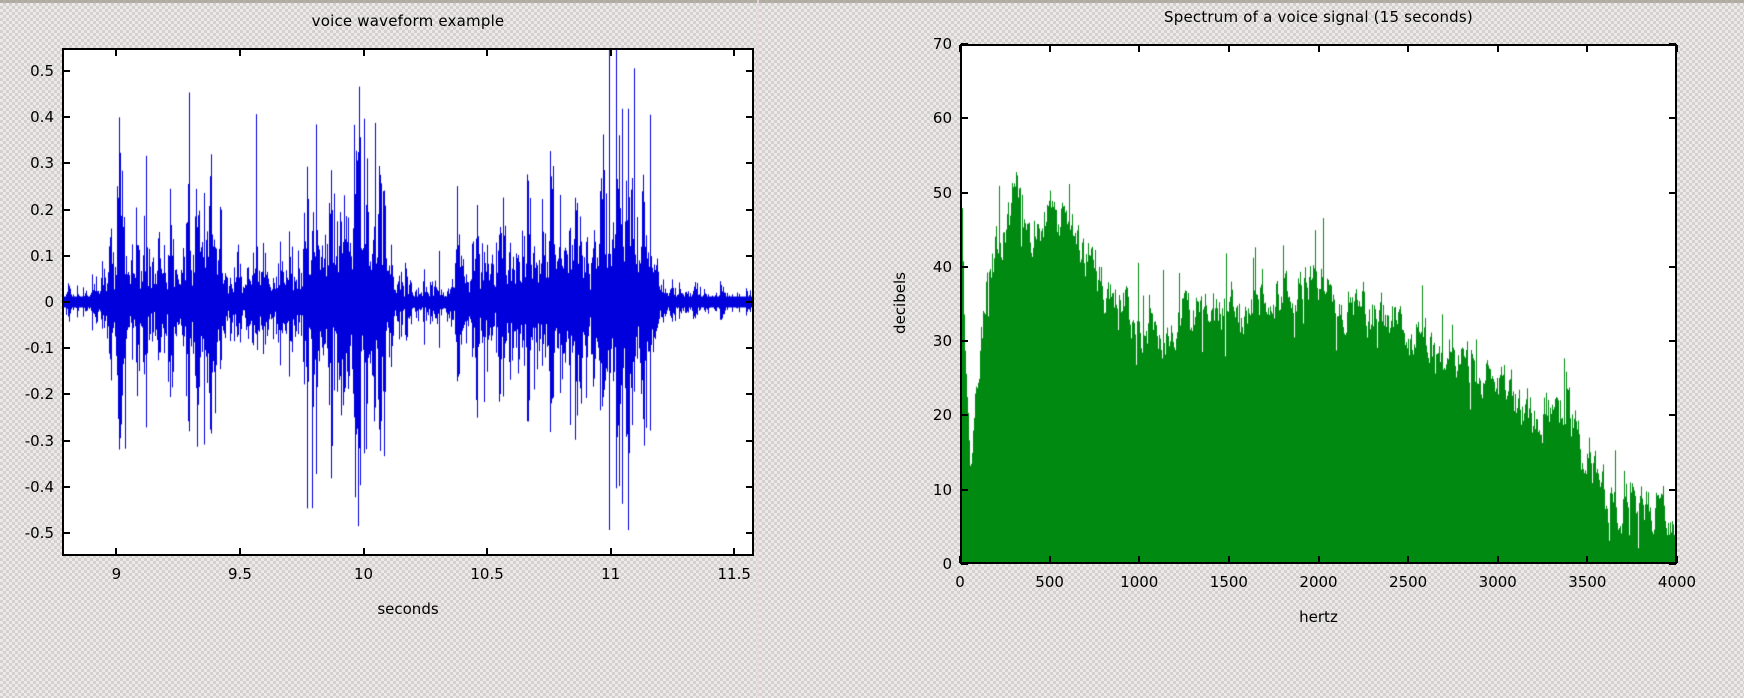  Describe the element at coordinates (39, 348) in the screenshot. I see `y-tick-label: -0.1` at that location.